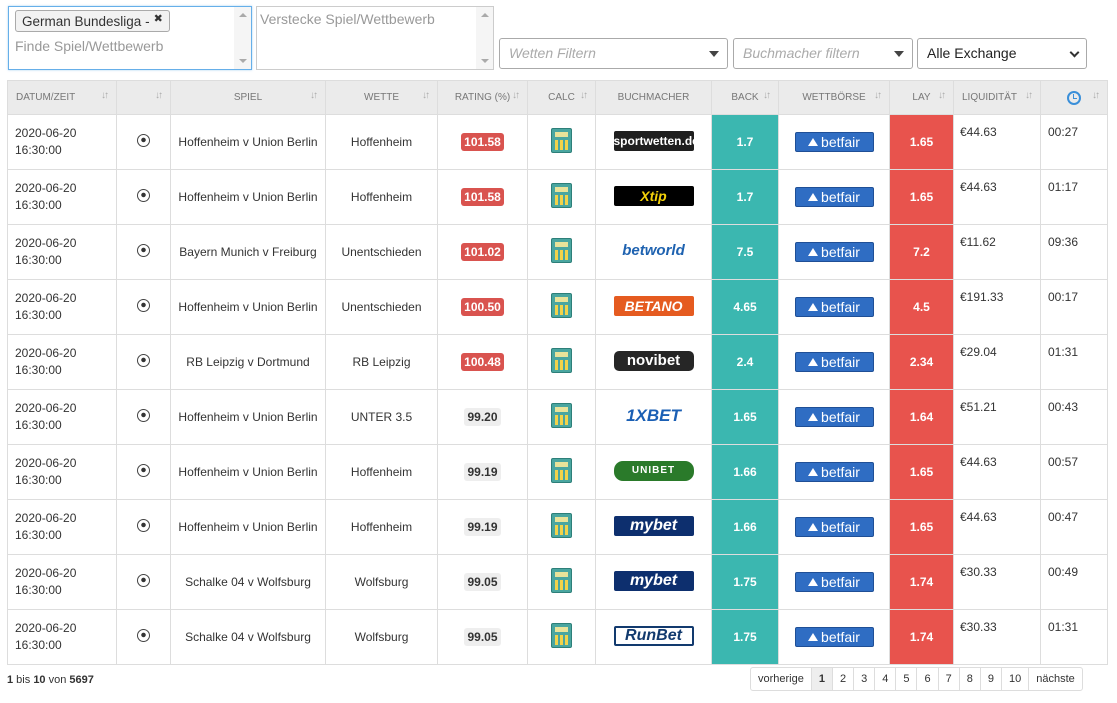 The height and width of the screenshot is (703, 1117). What do you see at coordinates (921, 97) in the screenshot?
I see `col-lay: LAY ↓↑` at bounding box center [921, 97].